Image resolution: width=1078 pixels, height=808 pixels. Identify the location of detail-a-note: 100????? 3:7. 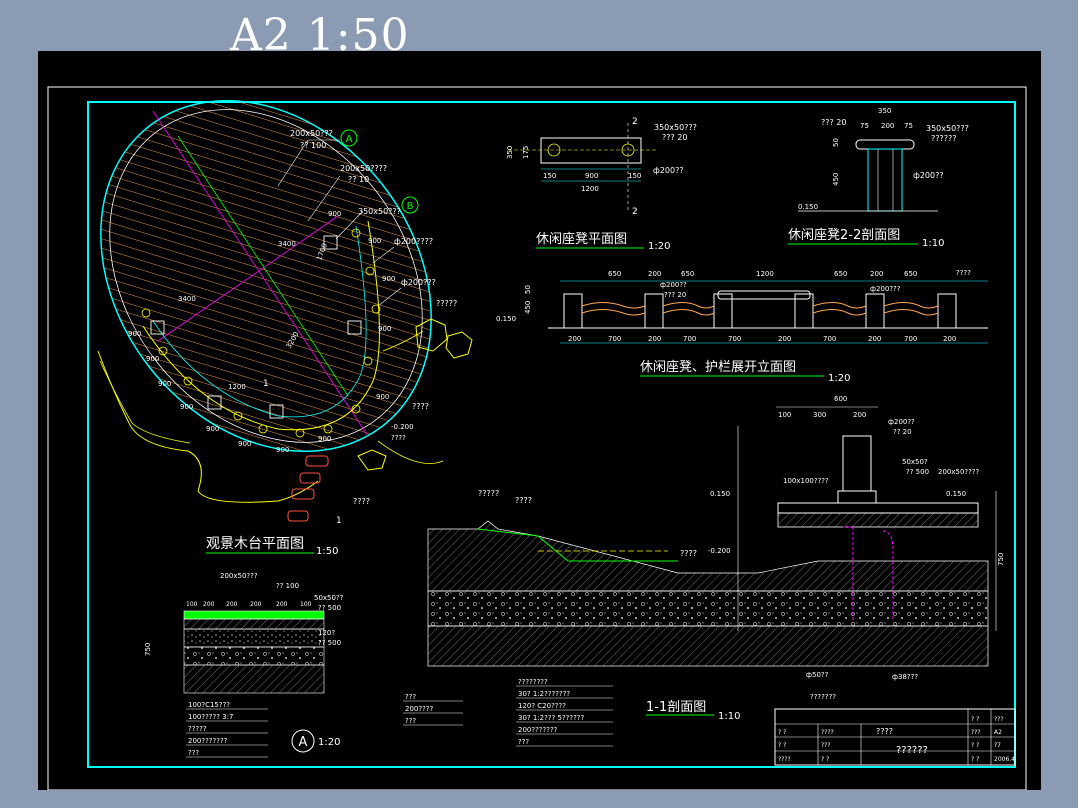
(210, 717).